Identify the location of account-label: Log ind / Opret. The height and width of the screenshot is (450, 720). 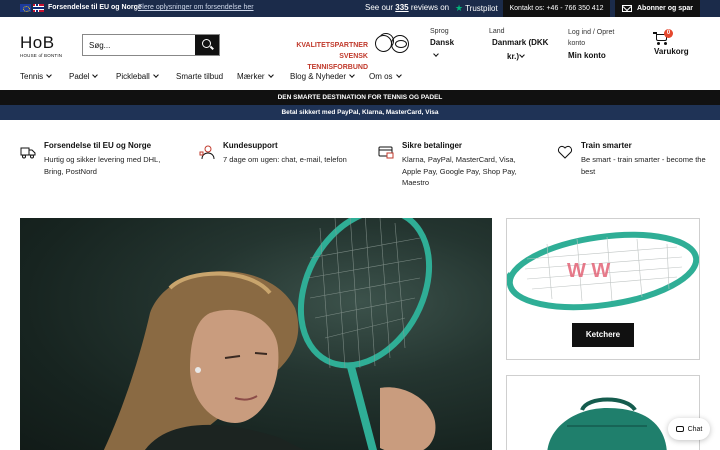
(591, 32).